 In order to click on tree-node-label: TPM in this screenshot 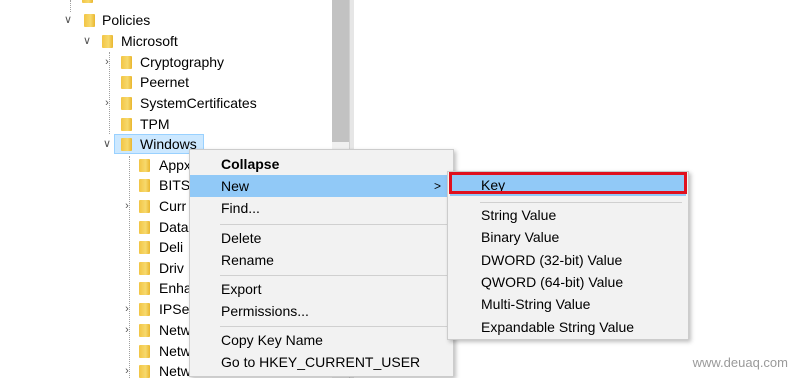, I will do `click(155, 124)`.